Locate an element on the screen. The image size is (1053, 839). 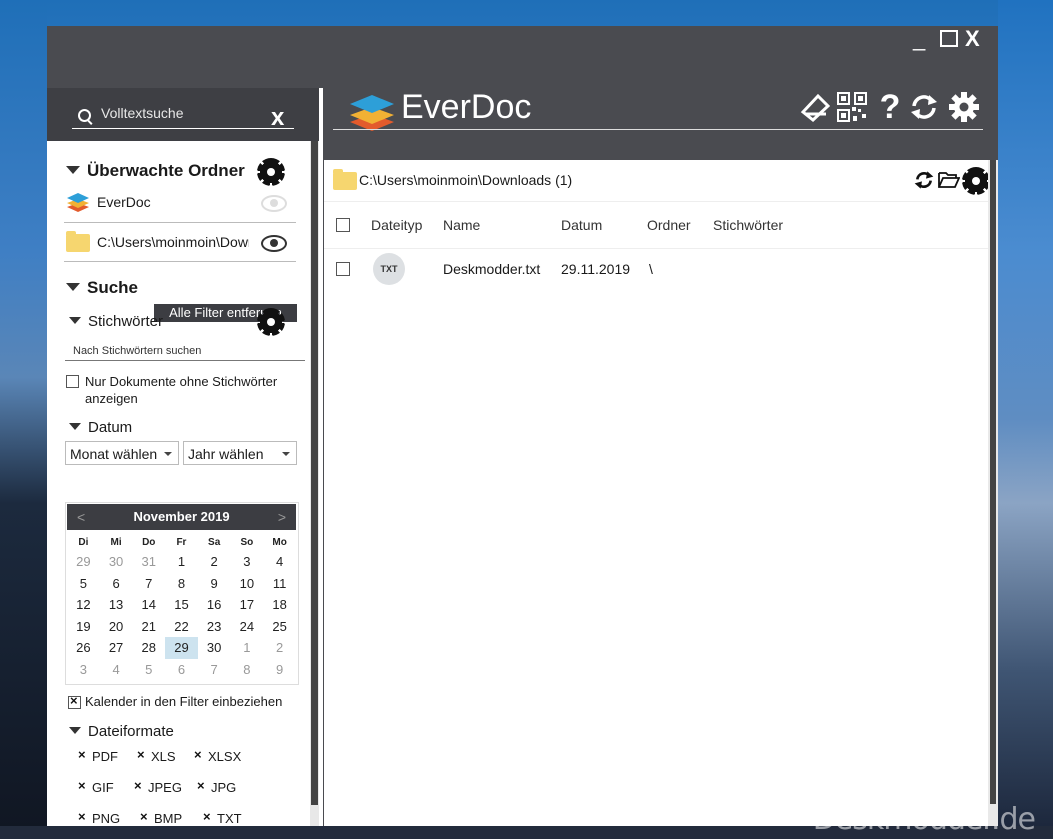
calendar-weekday: Do is located at coordinates (149, 542).